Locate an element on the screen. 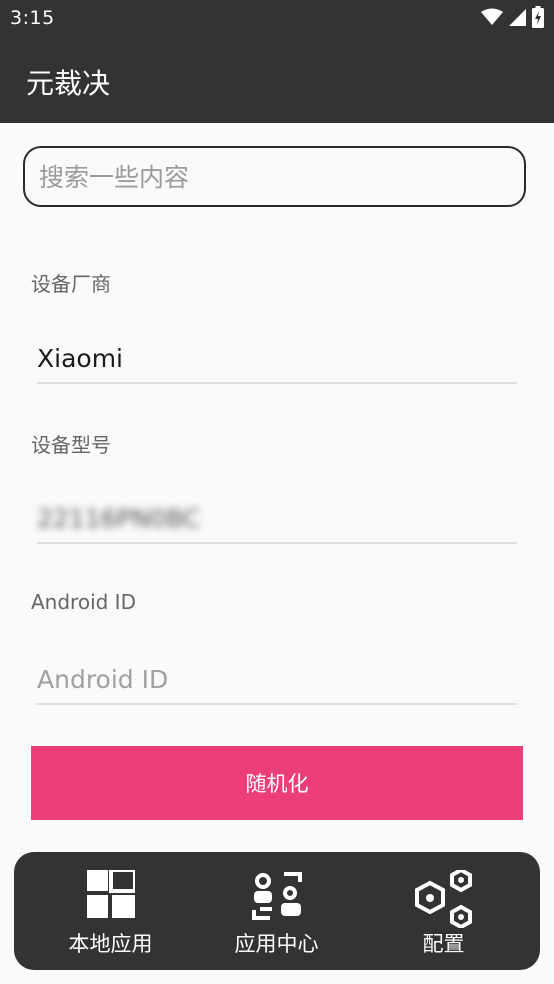 The height and width of the screenshot is (984, 554). bottom-nav: 本地应用 应用中心 配置 is located at coordinates (277, 911).